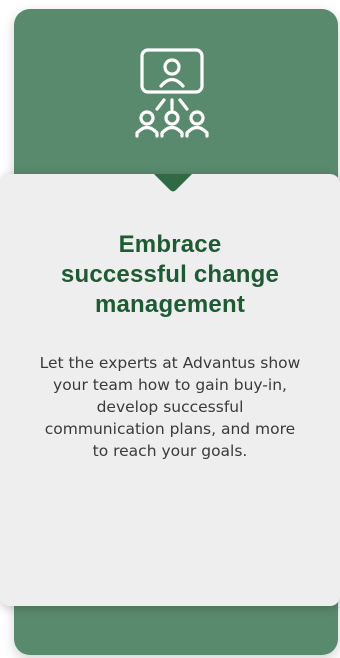 The height and width of the screenshot is (658, 340). Describe the element at coordinates (170, 244) in the screenshot. I see `heading-line: Embrace` at that location.